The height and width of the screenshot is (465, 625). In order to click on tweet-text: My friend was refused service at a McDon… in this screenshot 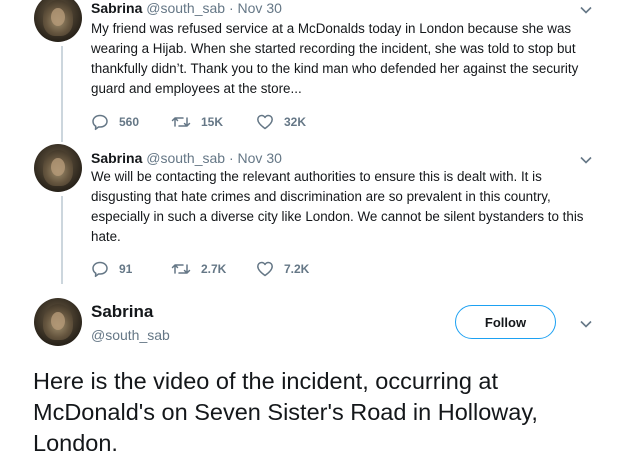, I will do `click(335, 58)`.